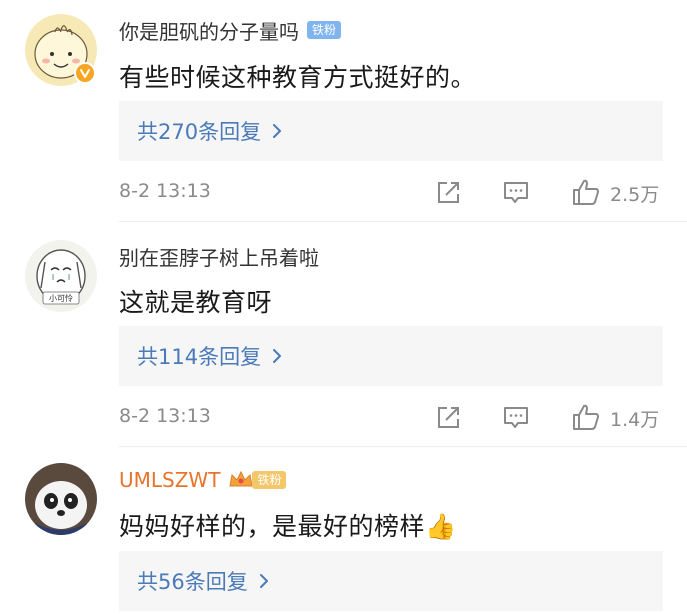 The image size is (687, 614). What do you see at coordinates (85, 73) in the screenshot?
I see `verified-v-icon` at bounding box center [85, 73].